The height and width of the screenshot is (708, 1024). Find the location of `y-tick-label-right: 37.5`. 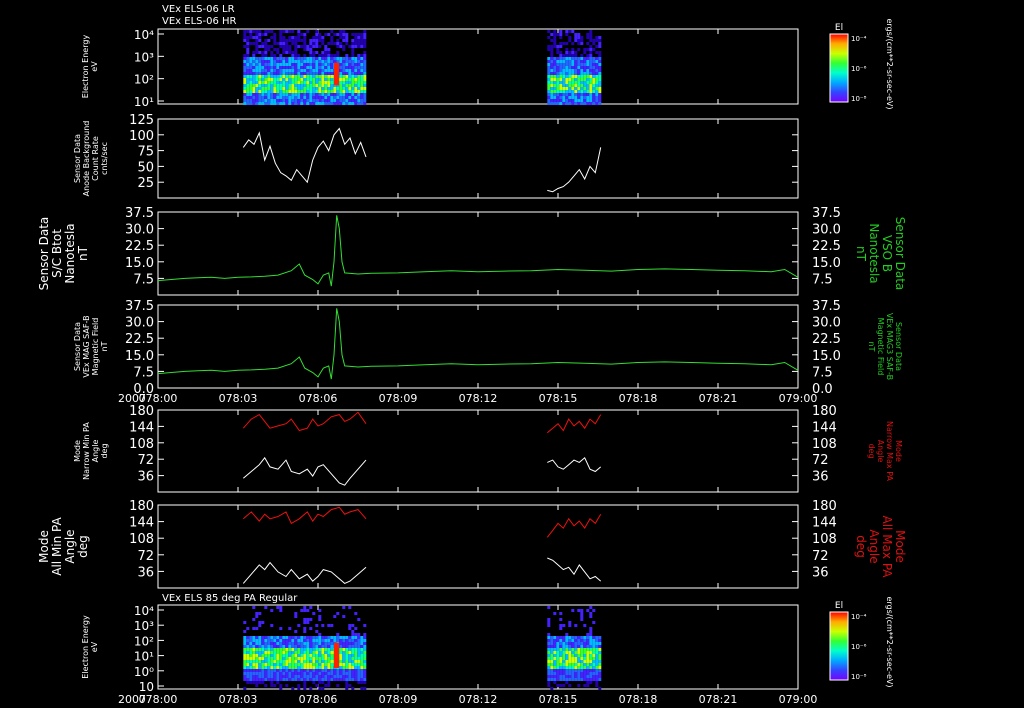

y-tick-label-right: 37.5 is located at coordinates (826, 213).